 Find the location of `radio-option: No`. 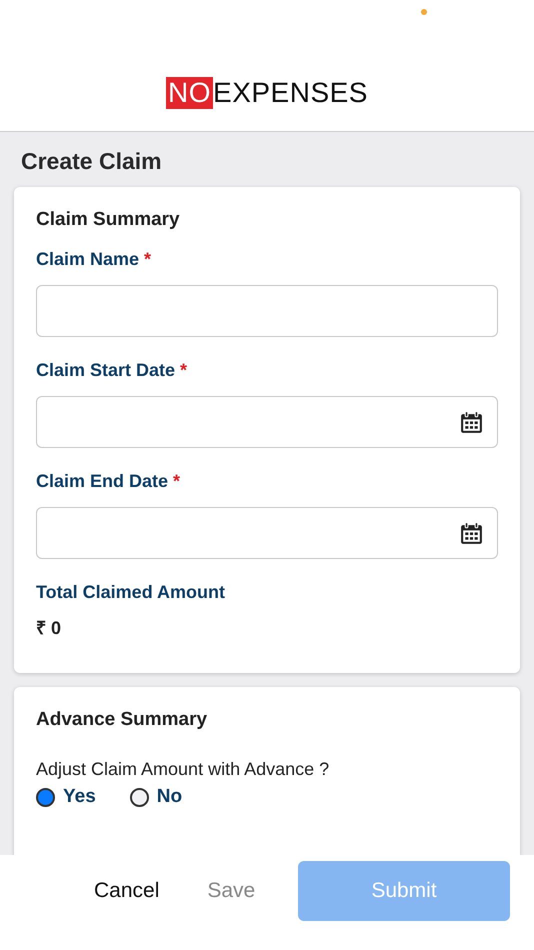

radio-option: No is located at coordinates (156, 797).